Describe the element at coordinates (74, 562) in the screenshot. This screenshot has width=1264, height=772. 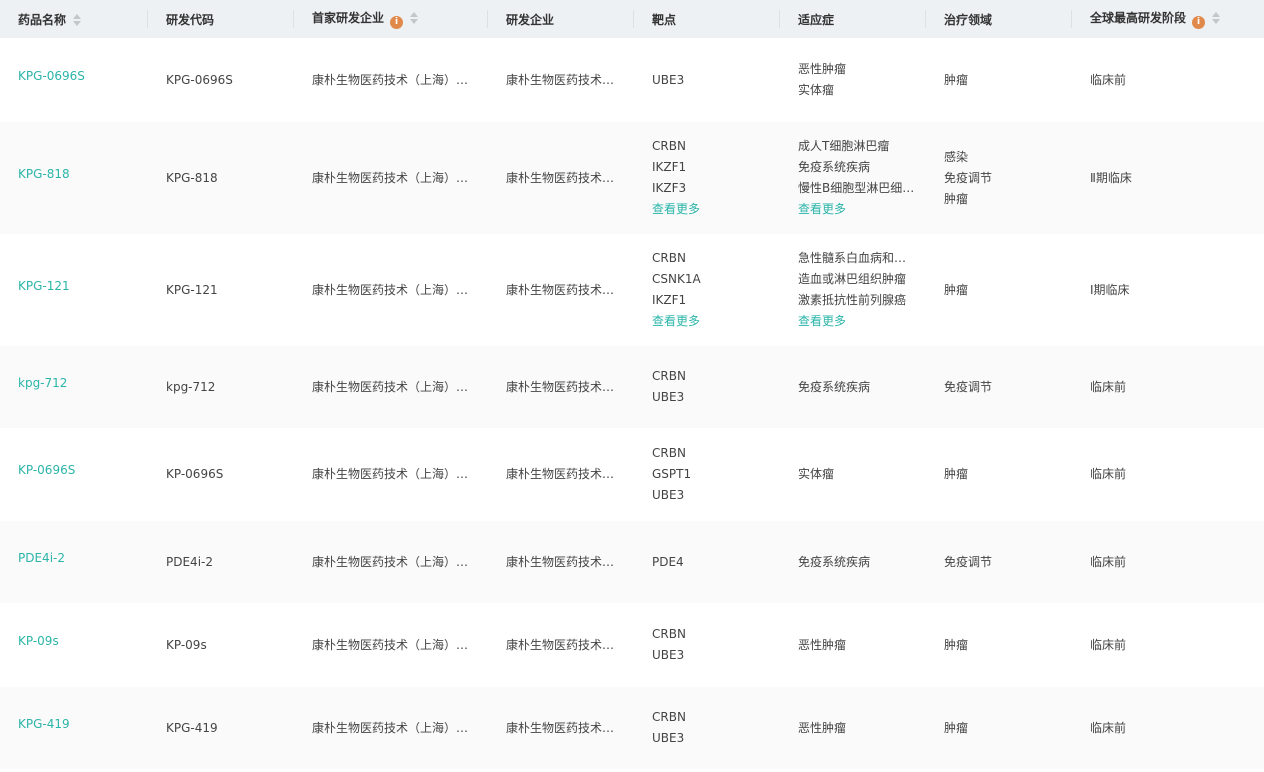
I see `drug-name-cell: PDE4i-2` at that location.